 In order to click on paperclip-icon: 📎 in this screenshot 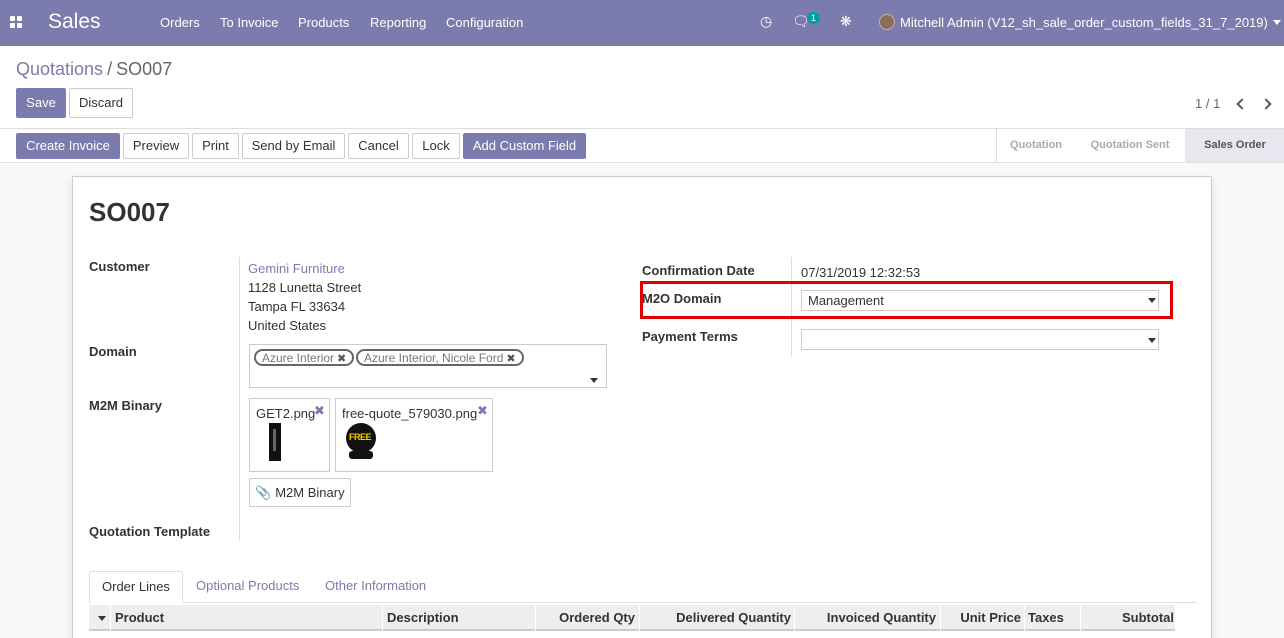, I will do `click(263, 492)`.